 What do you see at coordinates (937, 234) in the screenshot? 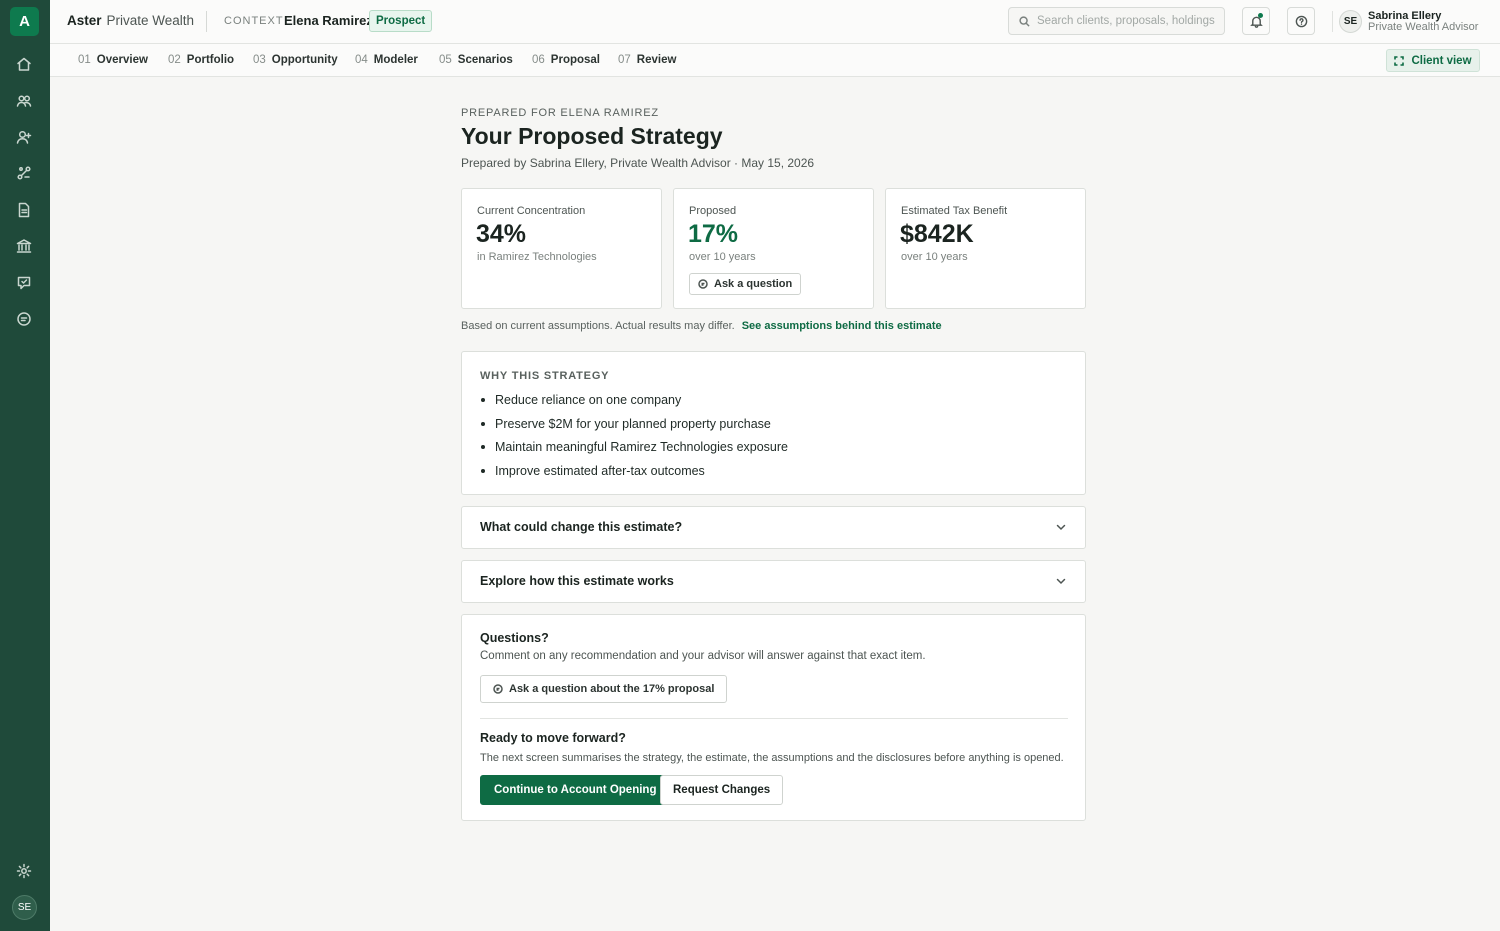
I see `metric-value: $842K` at bounding box center [937, 234].